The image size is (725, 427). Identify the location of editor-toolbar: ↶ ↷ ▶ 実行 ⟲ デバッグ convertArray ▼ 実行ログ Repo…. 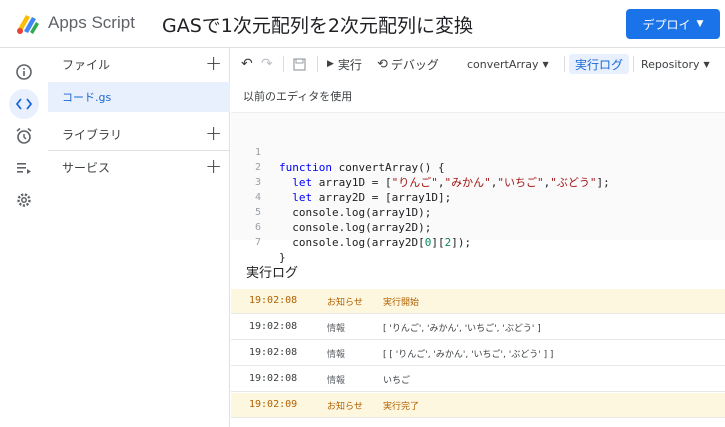
(478, 64).